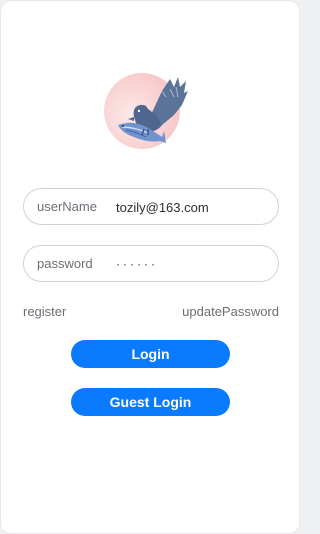  Describe the element at coordinates (67, 206) in the screenshot. I see `username-label: userName` at that location.